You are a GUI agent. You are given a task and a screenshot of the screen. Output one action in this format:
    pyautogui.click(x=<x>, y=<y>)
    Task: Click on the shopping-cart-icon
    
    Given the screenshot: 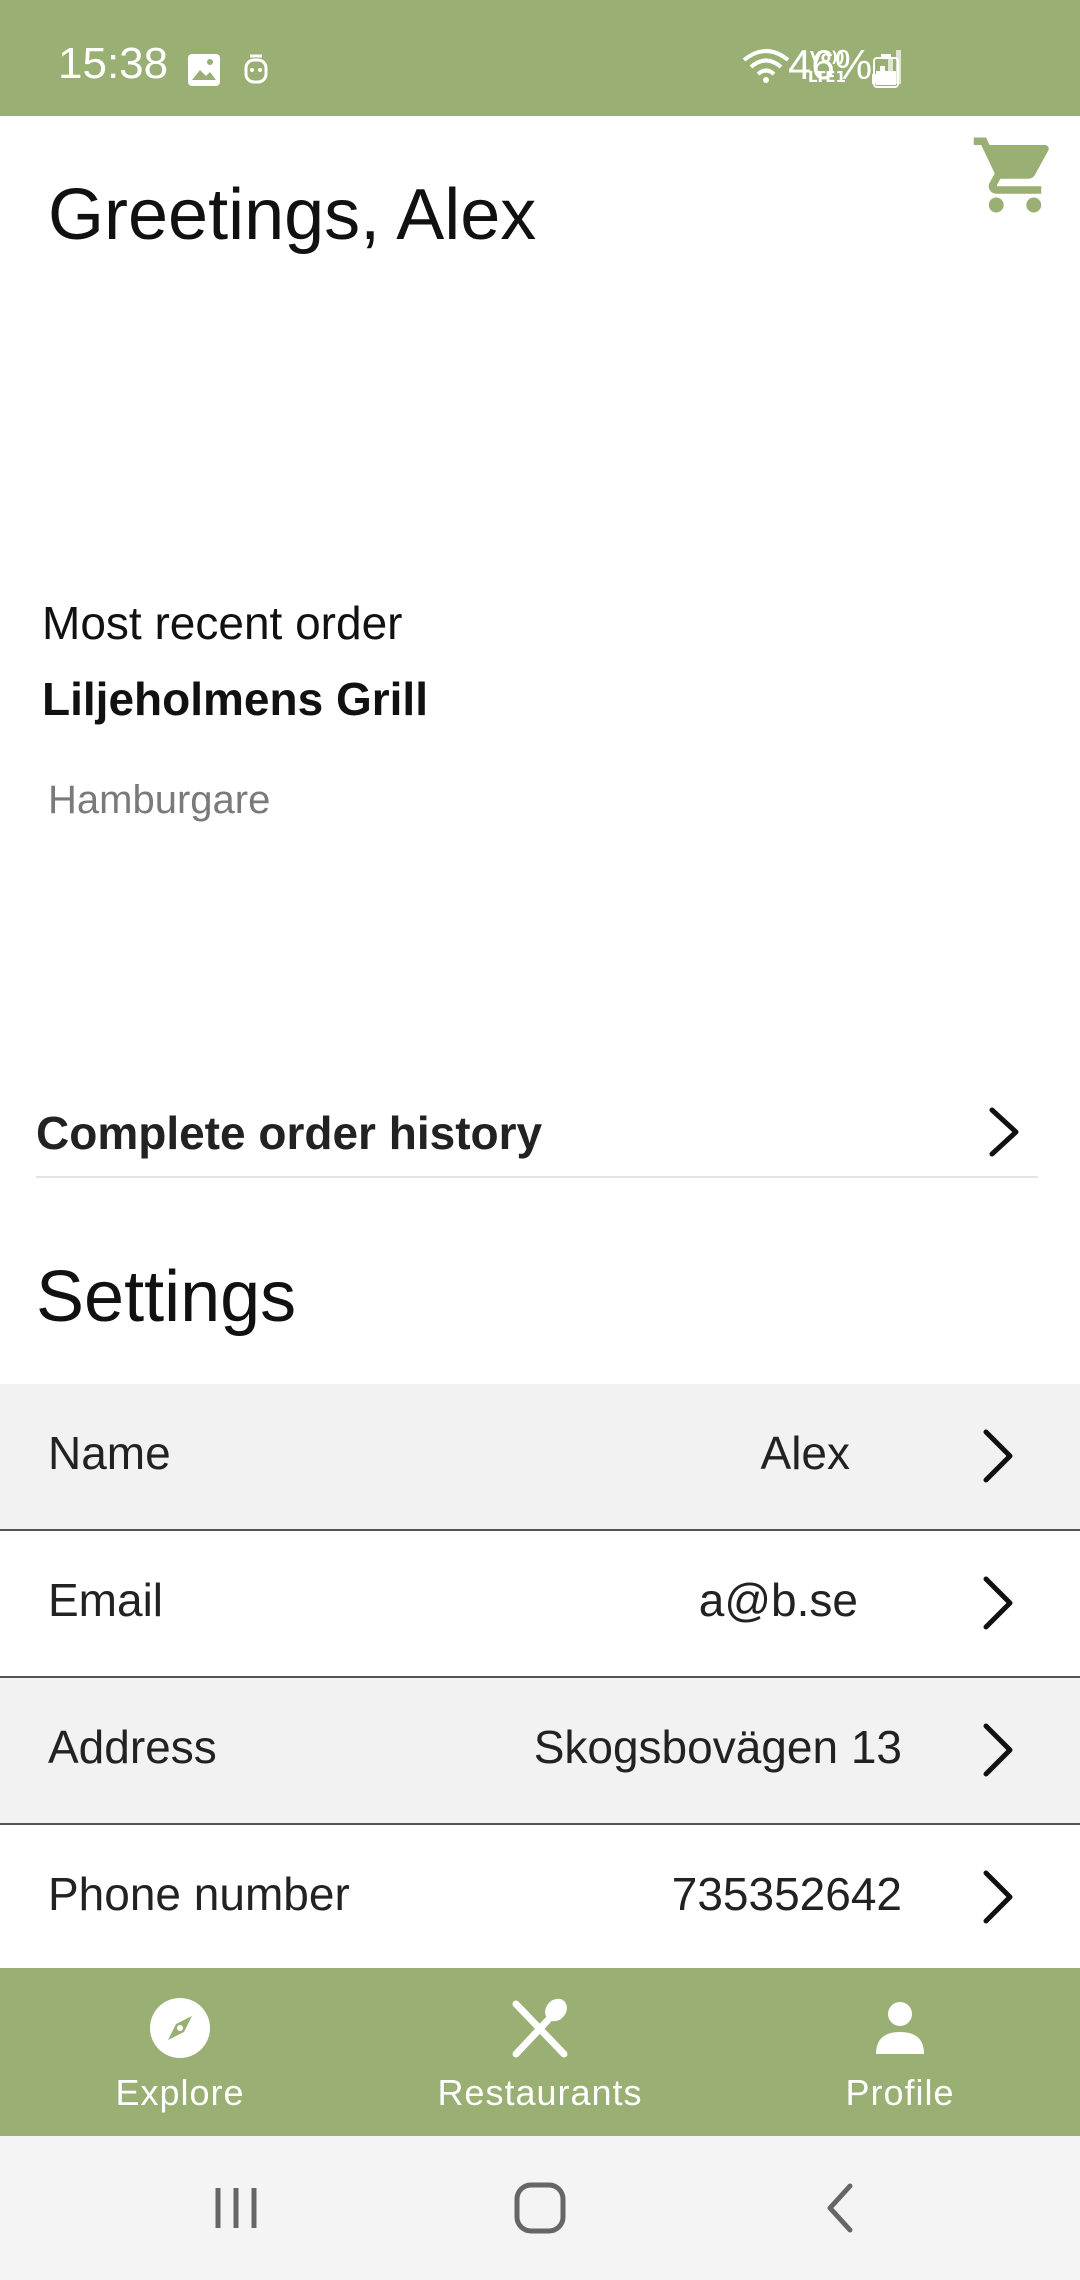 What is the action you would take?
    pyautogui.click(x=1011, y=175)
    